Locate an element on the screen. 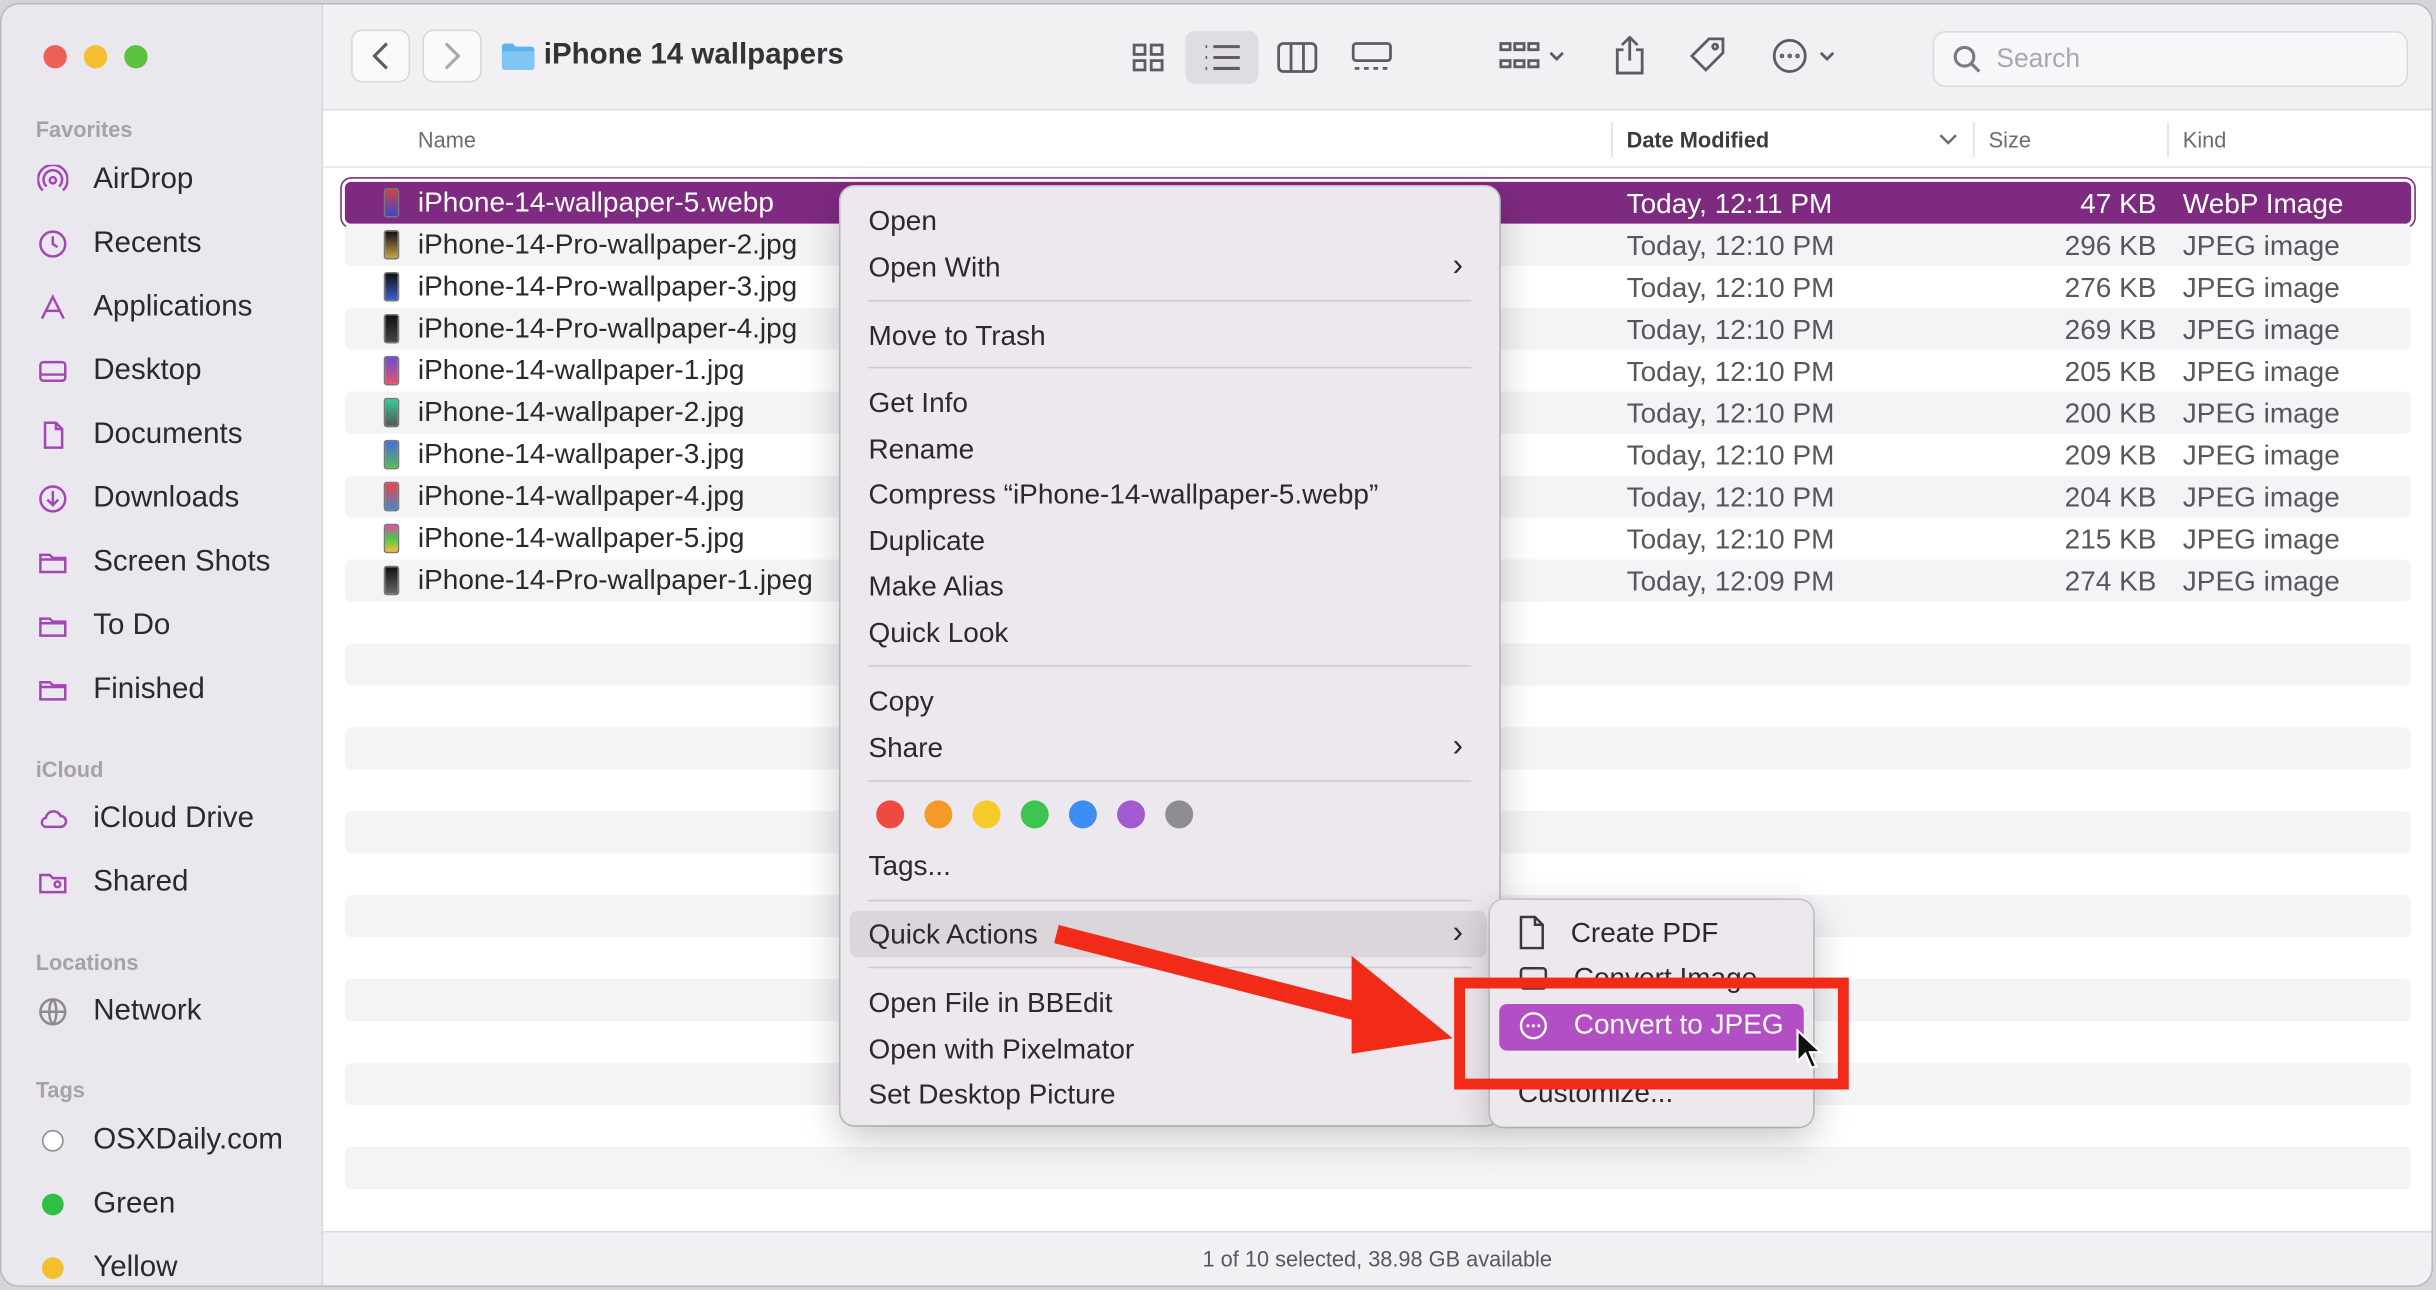  list-view-button is located at coordinates (1222, 57).